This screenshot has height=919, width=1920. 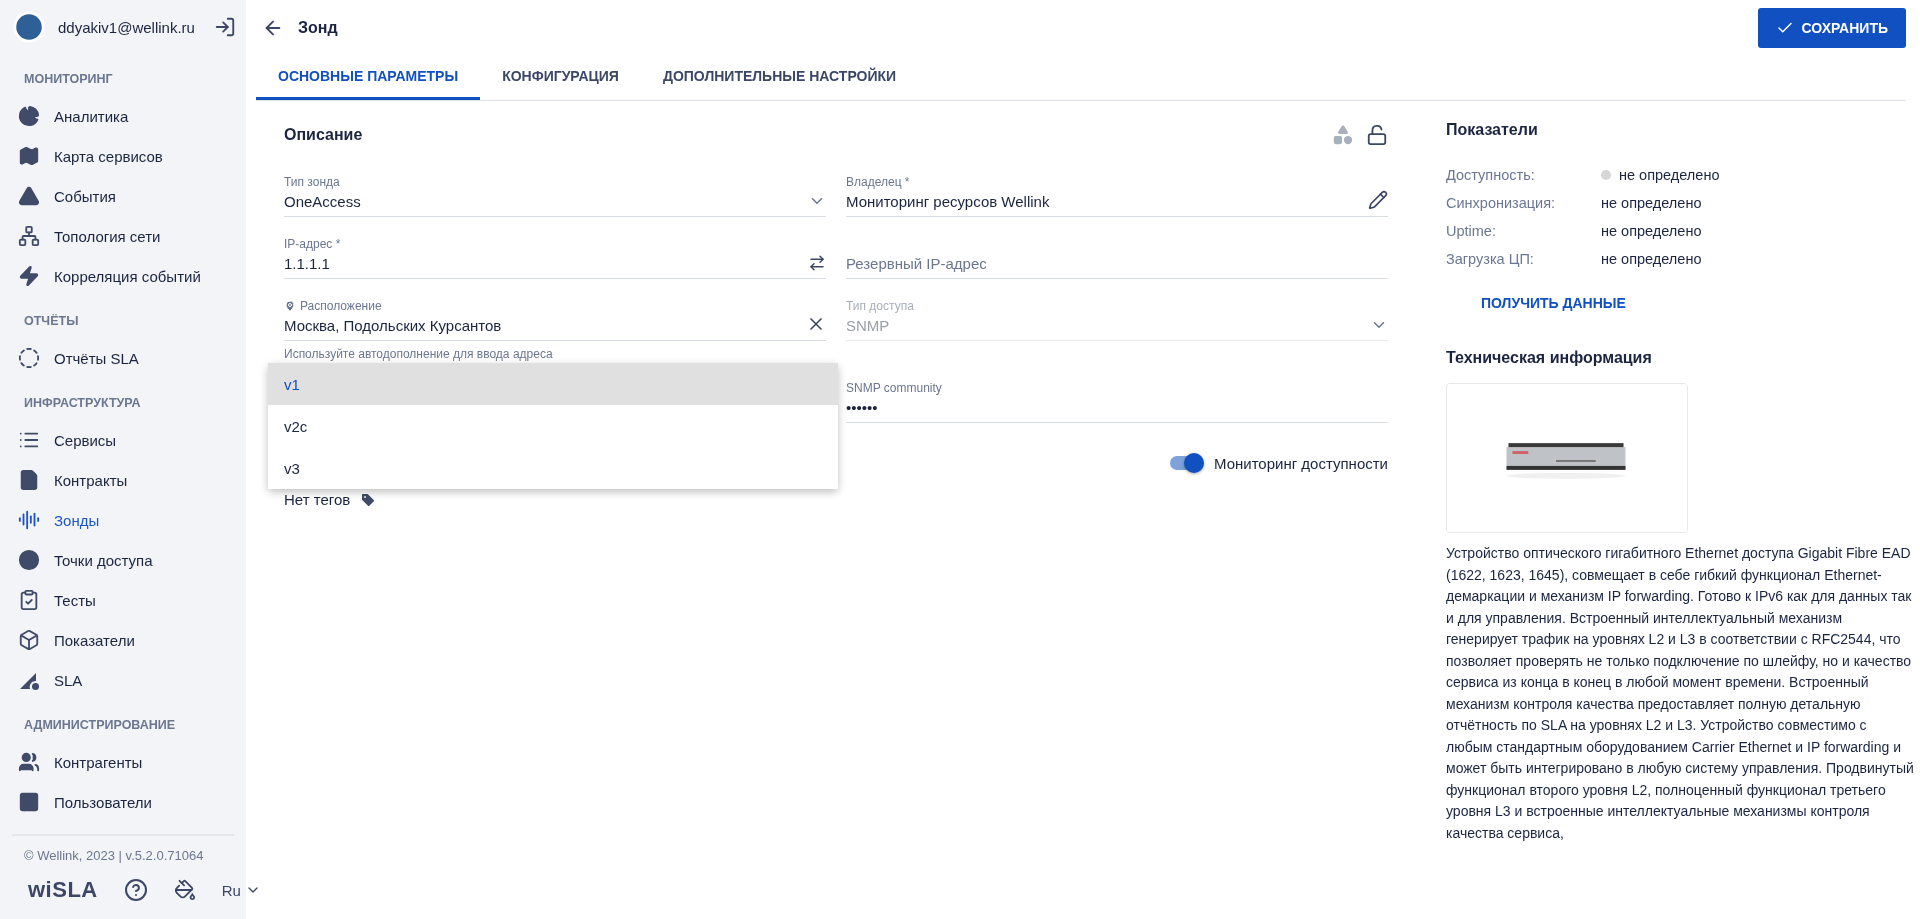 What do you see at coordinates (894, 388) in the screenshot?
I see `field-label: SNMP community` at bounding box center [894, 388].